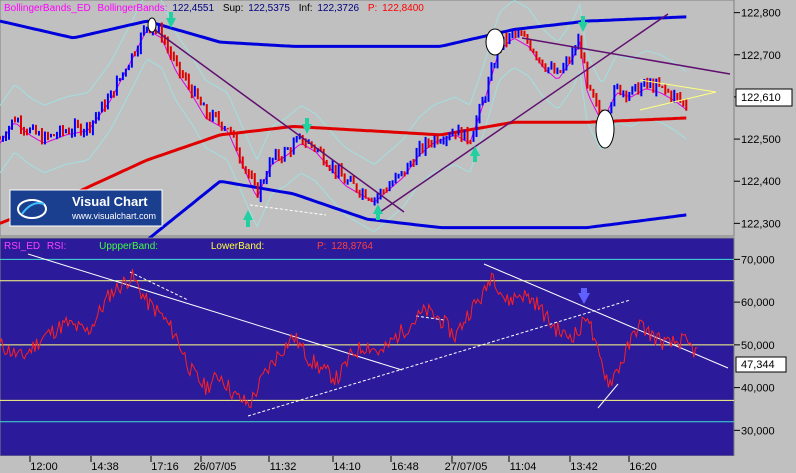 This screenshot has height=473, width=796. Describe the element at coordinates (761, 140) in the screenshot. I see `price-y-tick-label: 122,500` at that location.